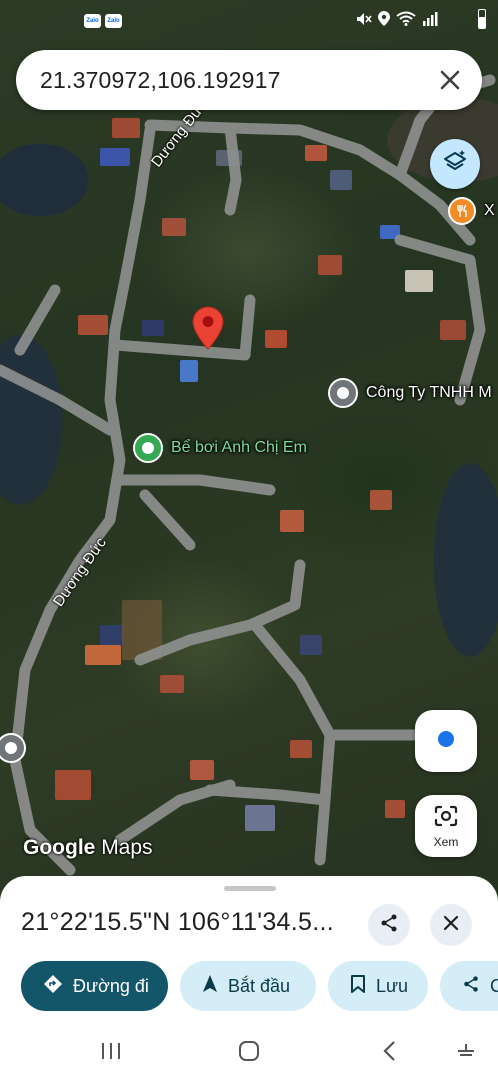 The width and height of the screenshot is (498, 1080). I want to click on home-icon, so click(249, 1053).